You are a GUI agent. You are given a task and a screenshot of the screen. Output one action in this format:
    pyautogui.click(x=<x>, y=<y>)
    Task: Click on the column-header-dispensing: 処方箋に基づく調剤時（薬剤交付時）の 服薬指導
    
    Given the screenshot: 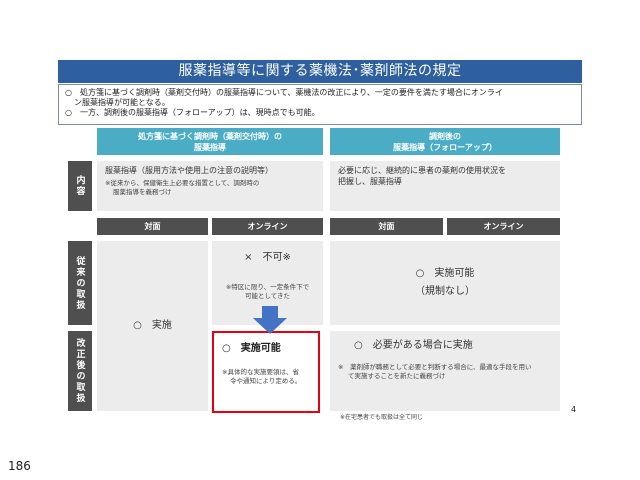 What is the action you would take?
    pyautogui.click(x=210, y=141)
    